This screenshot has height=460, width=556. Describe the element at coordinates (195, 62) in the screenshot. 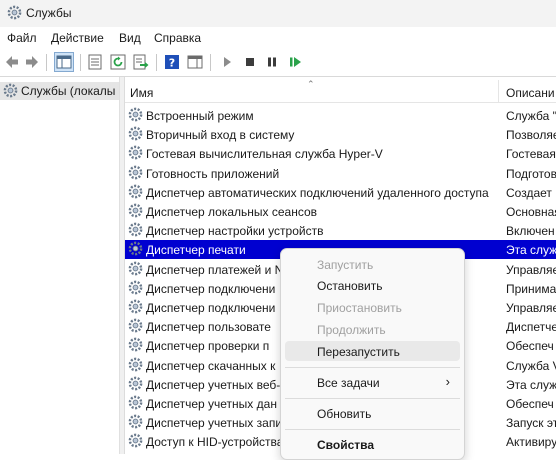

I see `show-action-pane-icon` at that location.